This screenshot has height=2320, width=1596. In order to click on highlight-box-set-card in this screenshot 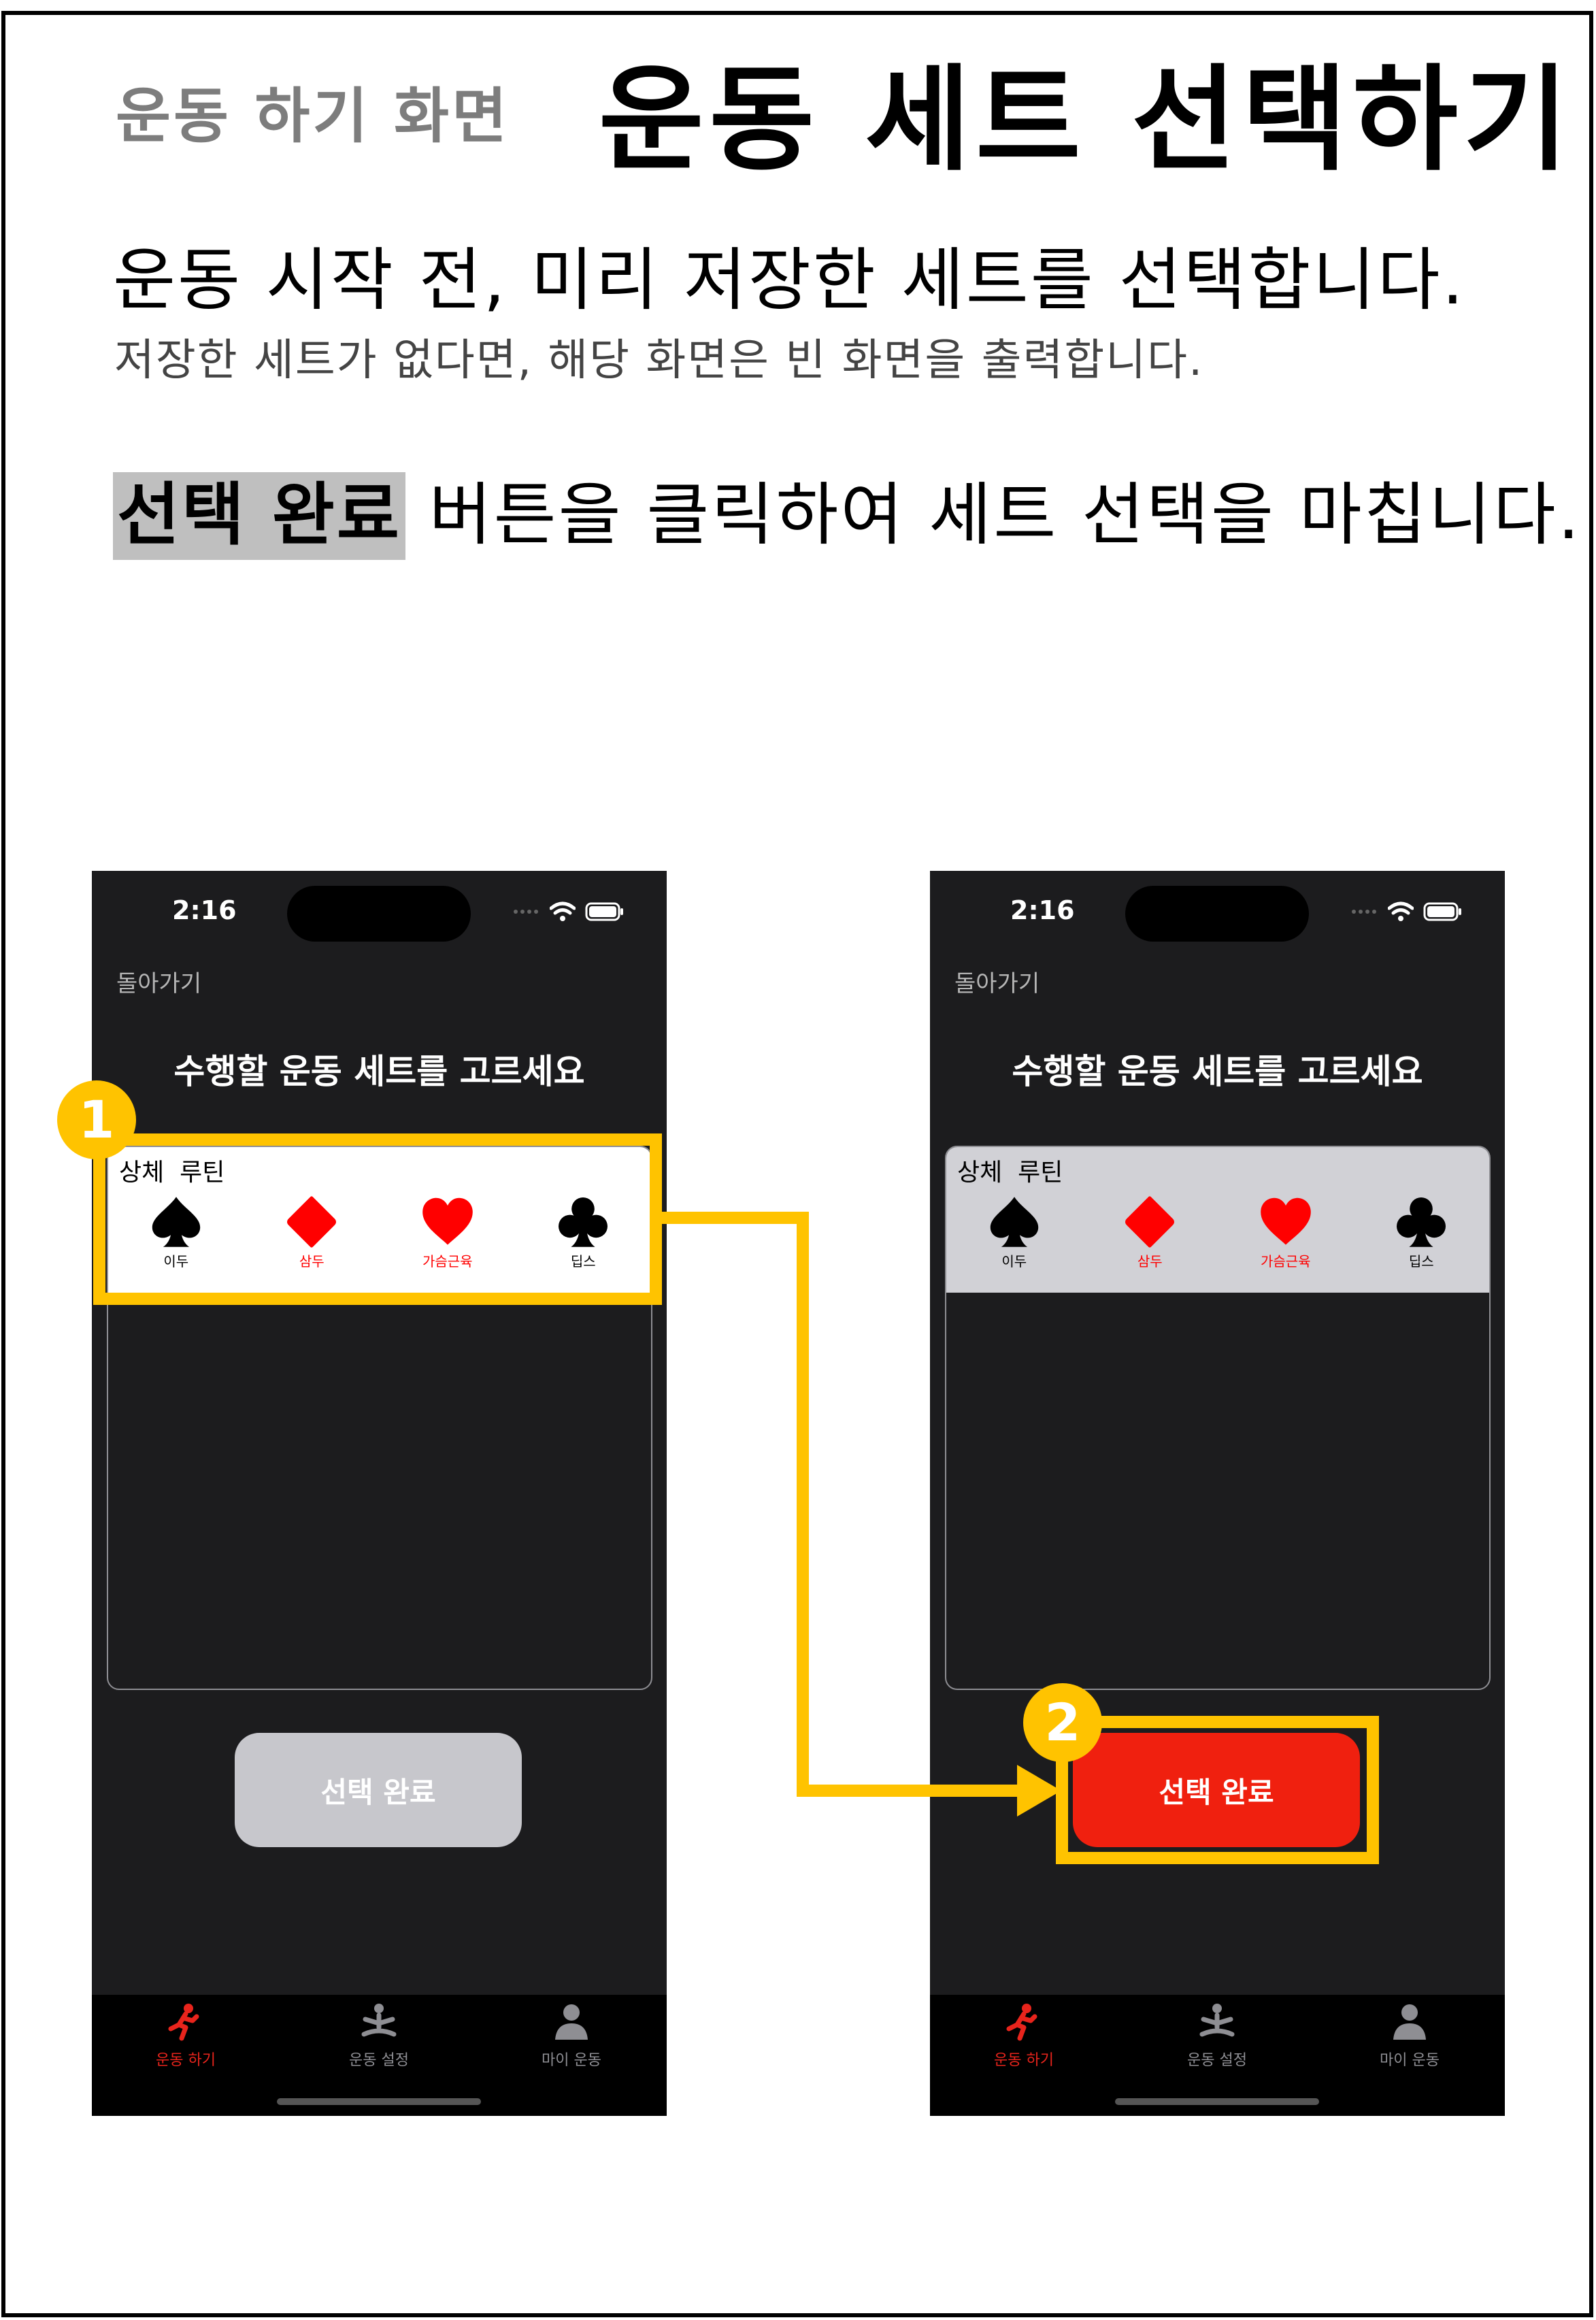, I will do `click(378, 1219)`.